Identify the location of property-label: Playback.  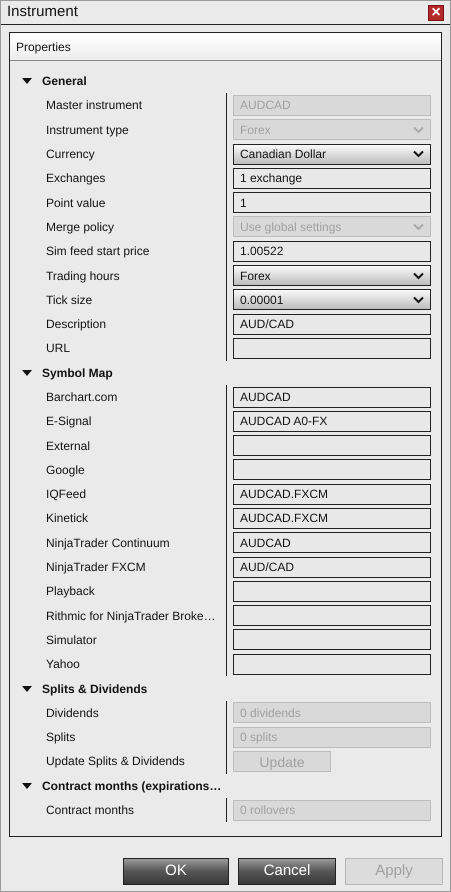
(70, 591).